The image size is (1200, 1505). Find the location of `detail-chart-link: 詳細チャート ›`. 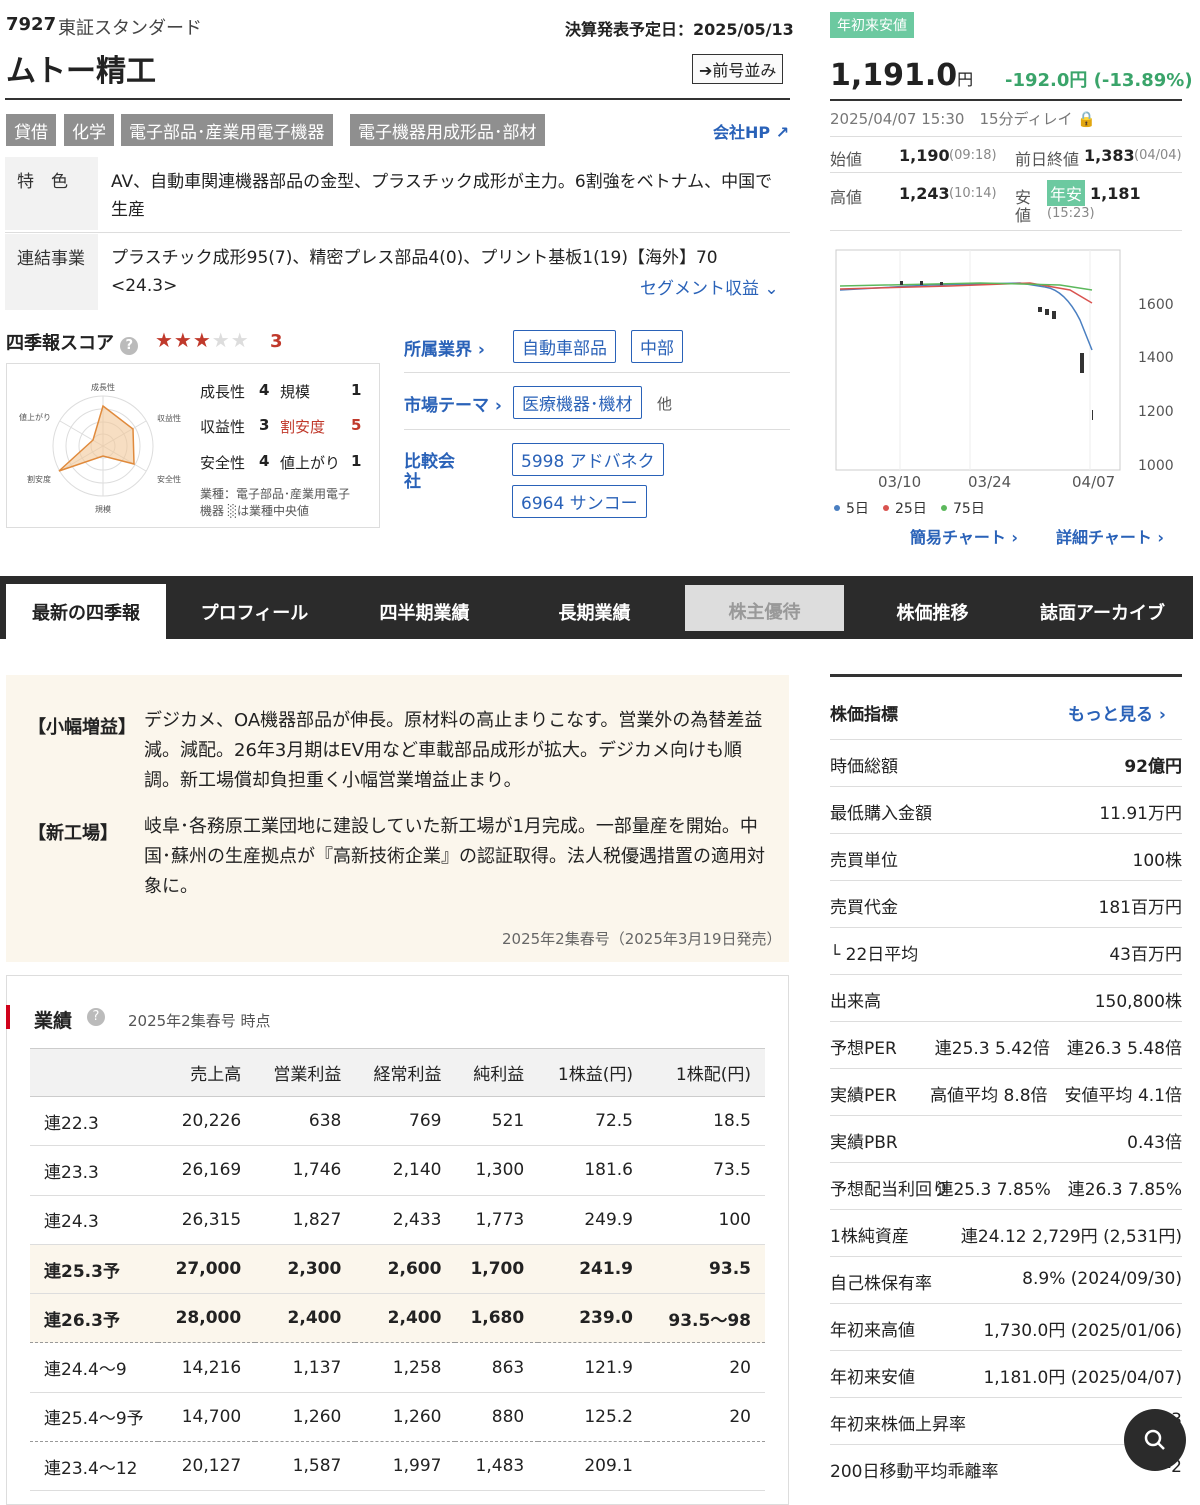

detail-chart-link: 詳細チャート › is located at coordinates (1110, 537).